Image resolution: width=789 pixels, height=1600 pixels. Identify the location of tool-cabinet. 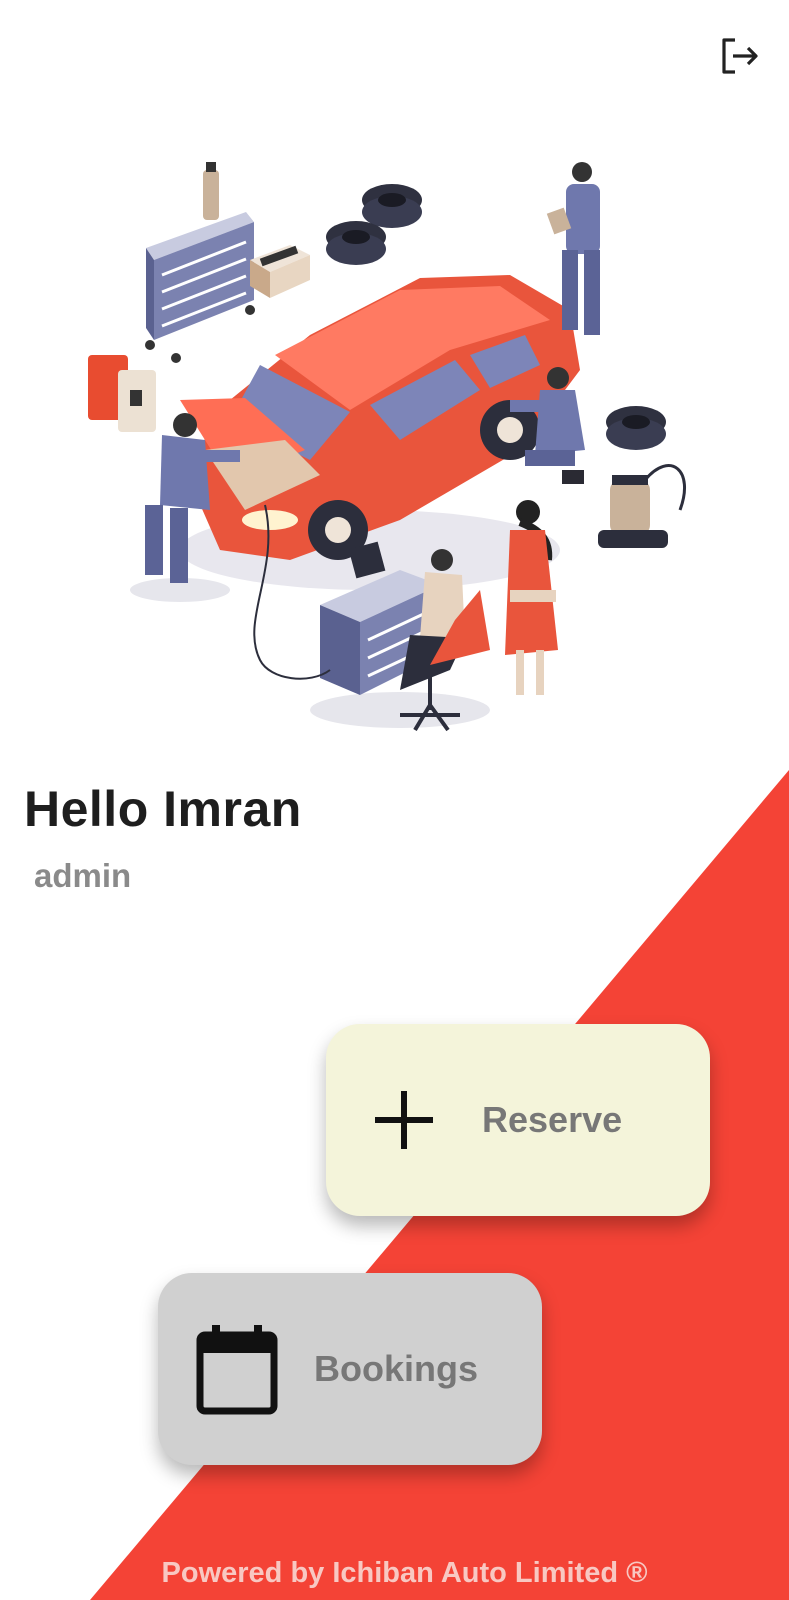
(200, 262).